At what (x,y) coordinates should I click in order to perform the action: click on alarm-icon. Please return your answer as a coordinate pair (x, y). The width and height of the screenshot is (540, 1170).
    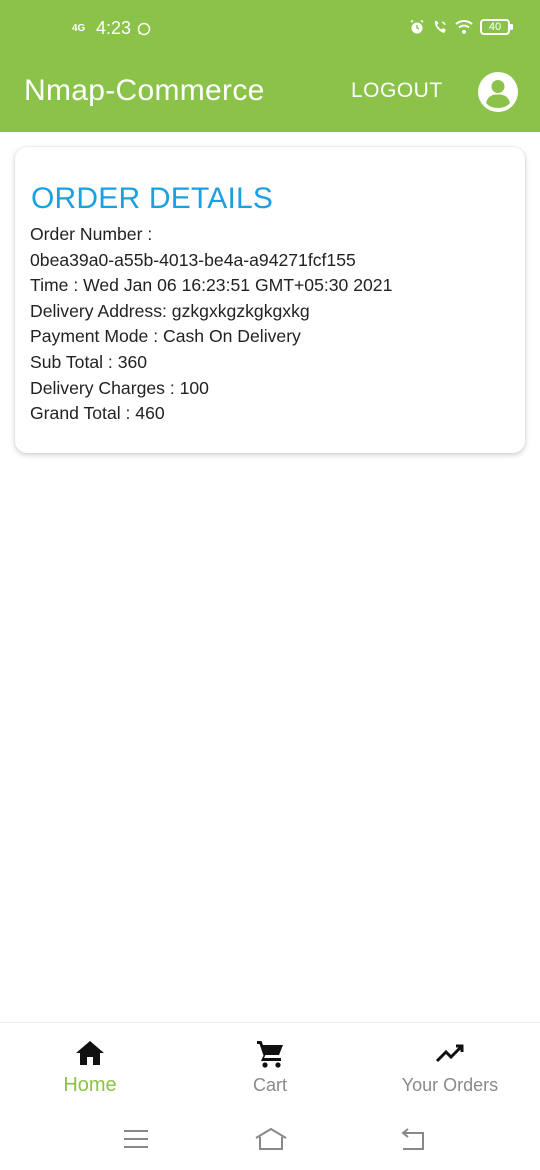
    Looking at the image, I should click on (417, 26).